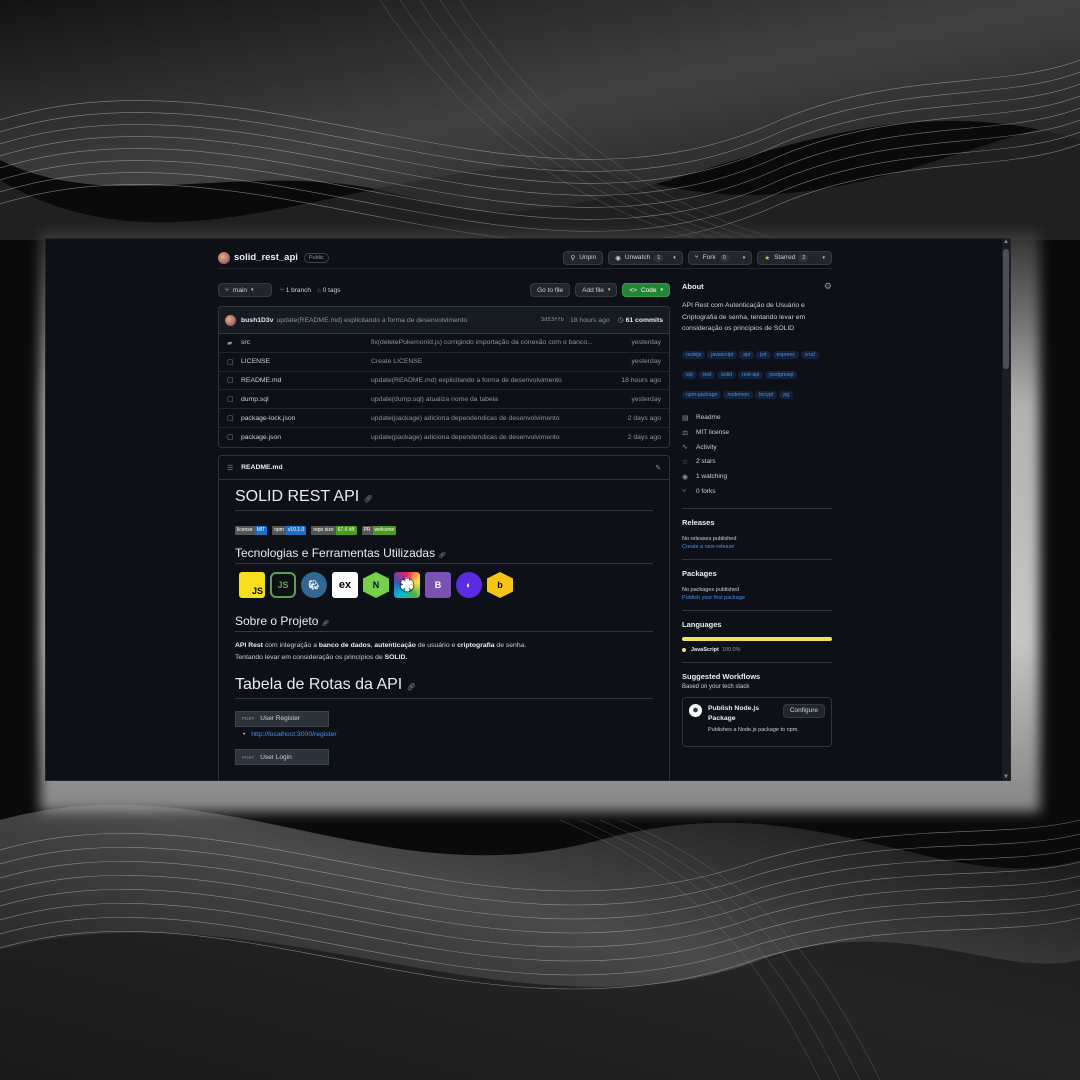  I want to click on fork-button: ⑂ Fork 0 ▾, so click(720, 257).